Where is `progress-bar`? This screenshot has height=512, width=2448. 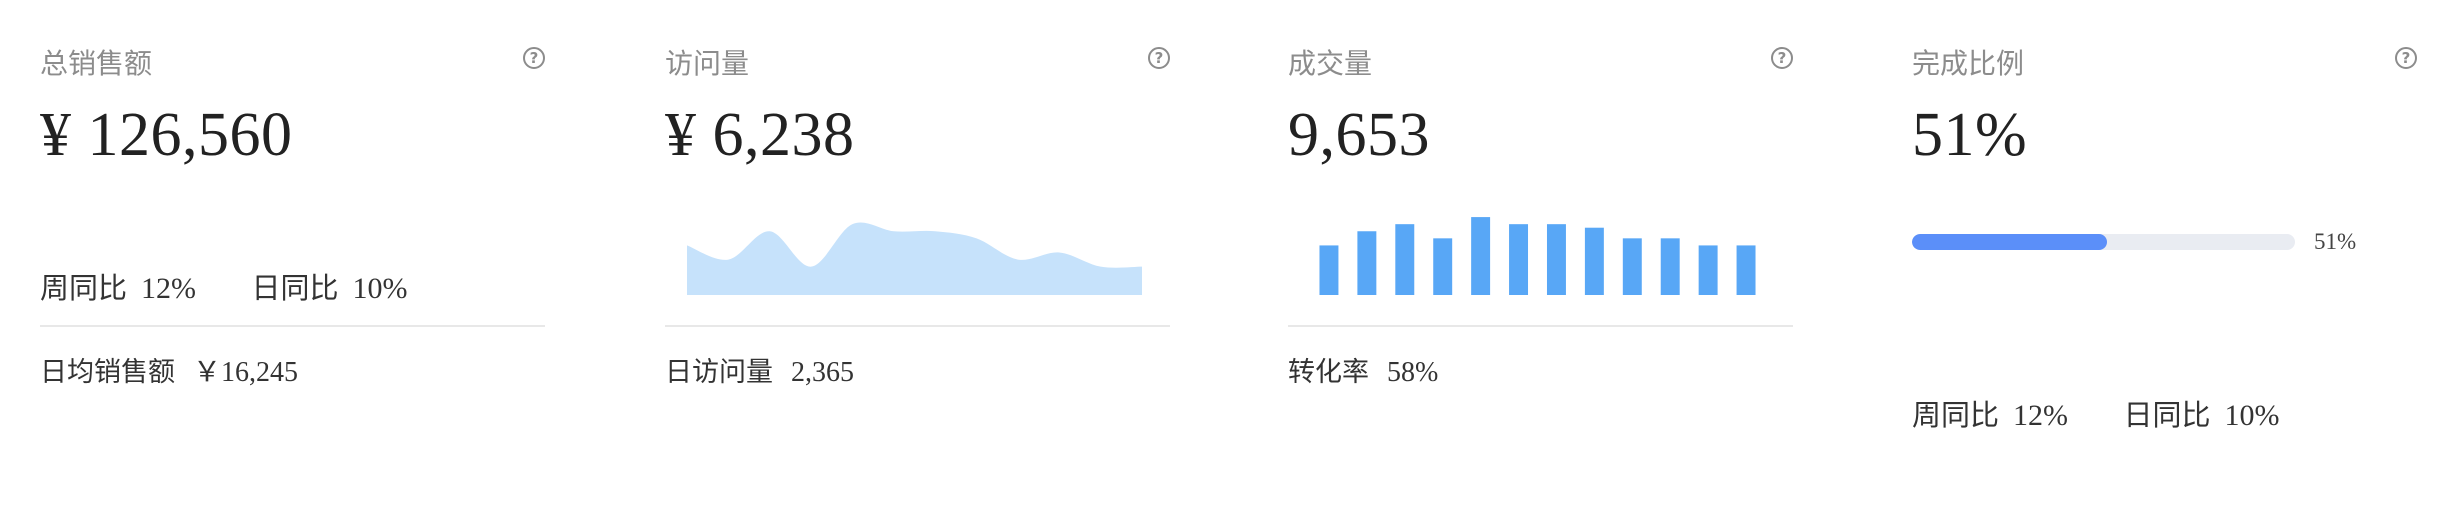 progress-bar is located at coordinates (2103, 242).